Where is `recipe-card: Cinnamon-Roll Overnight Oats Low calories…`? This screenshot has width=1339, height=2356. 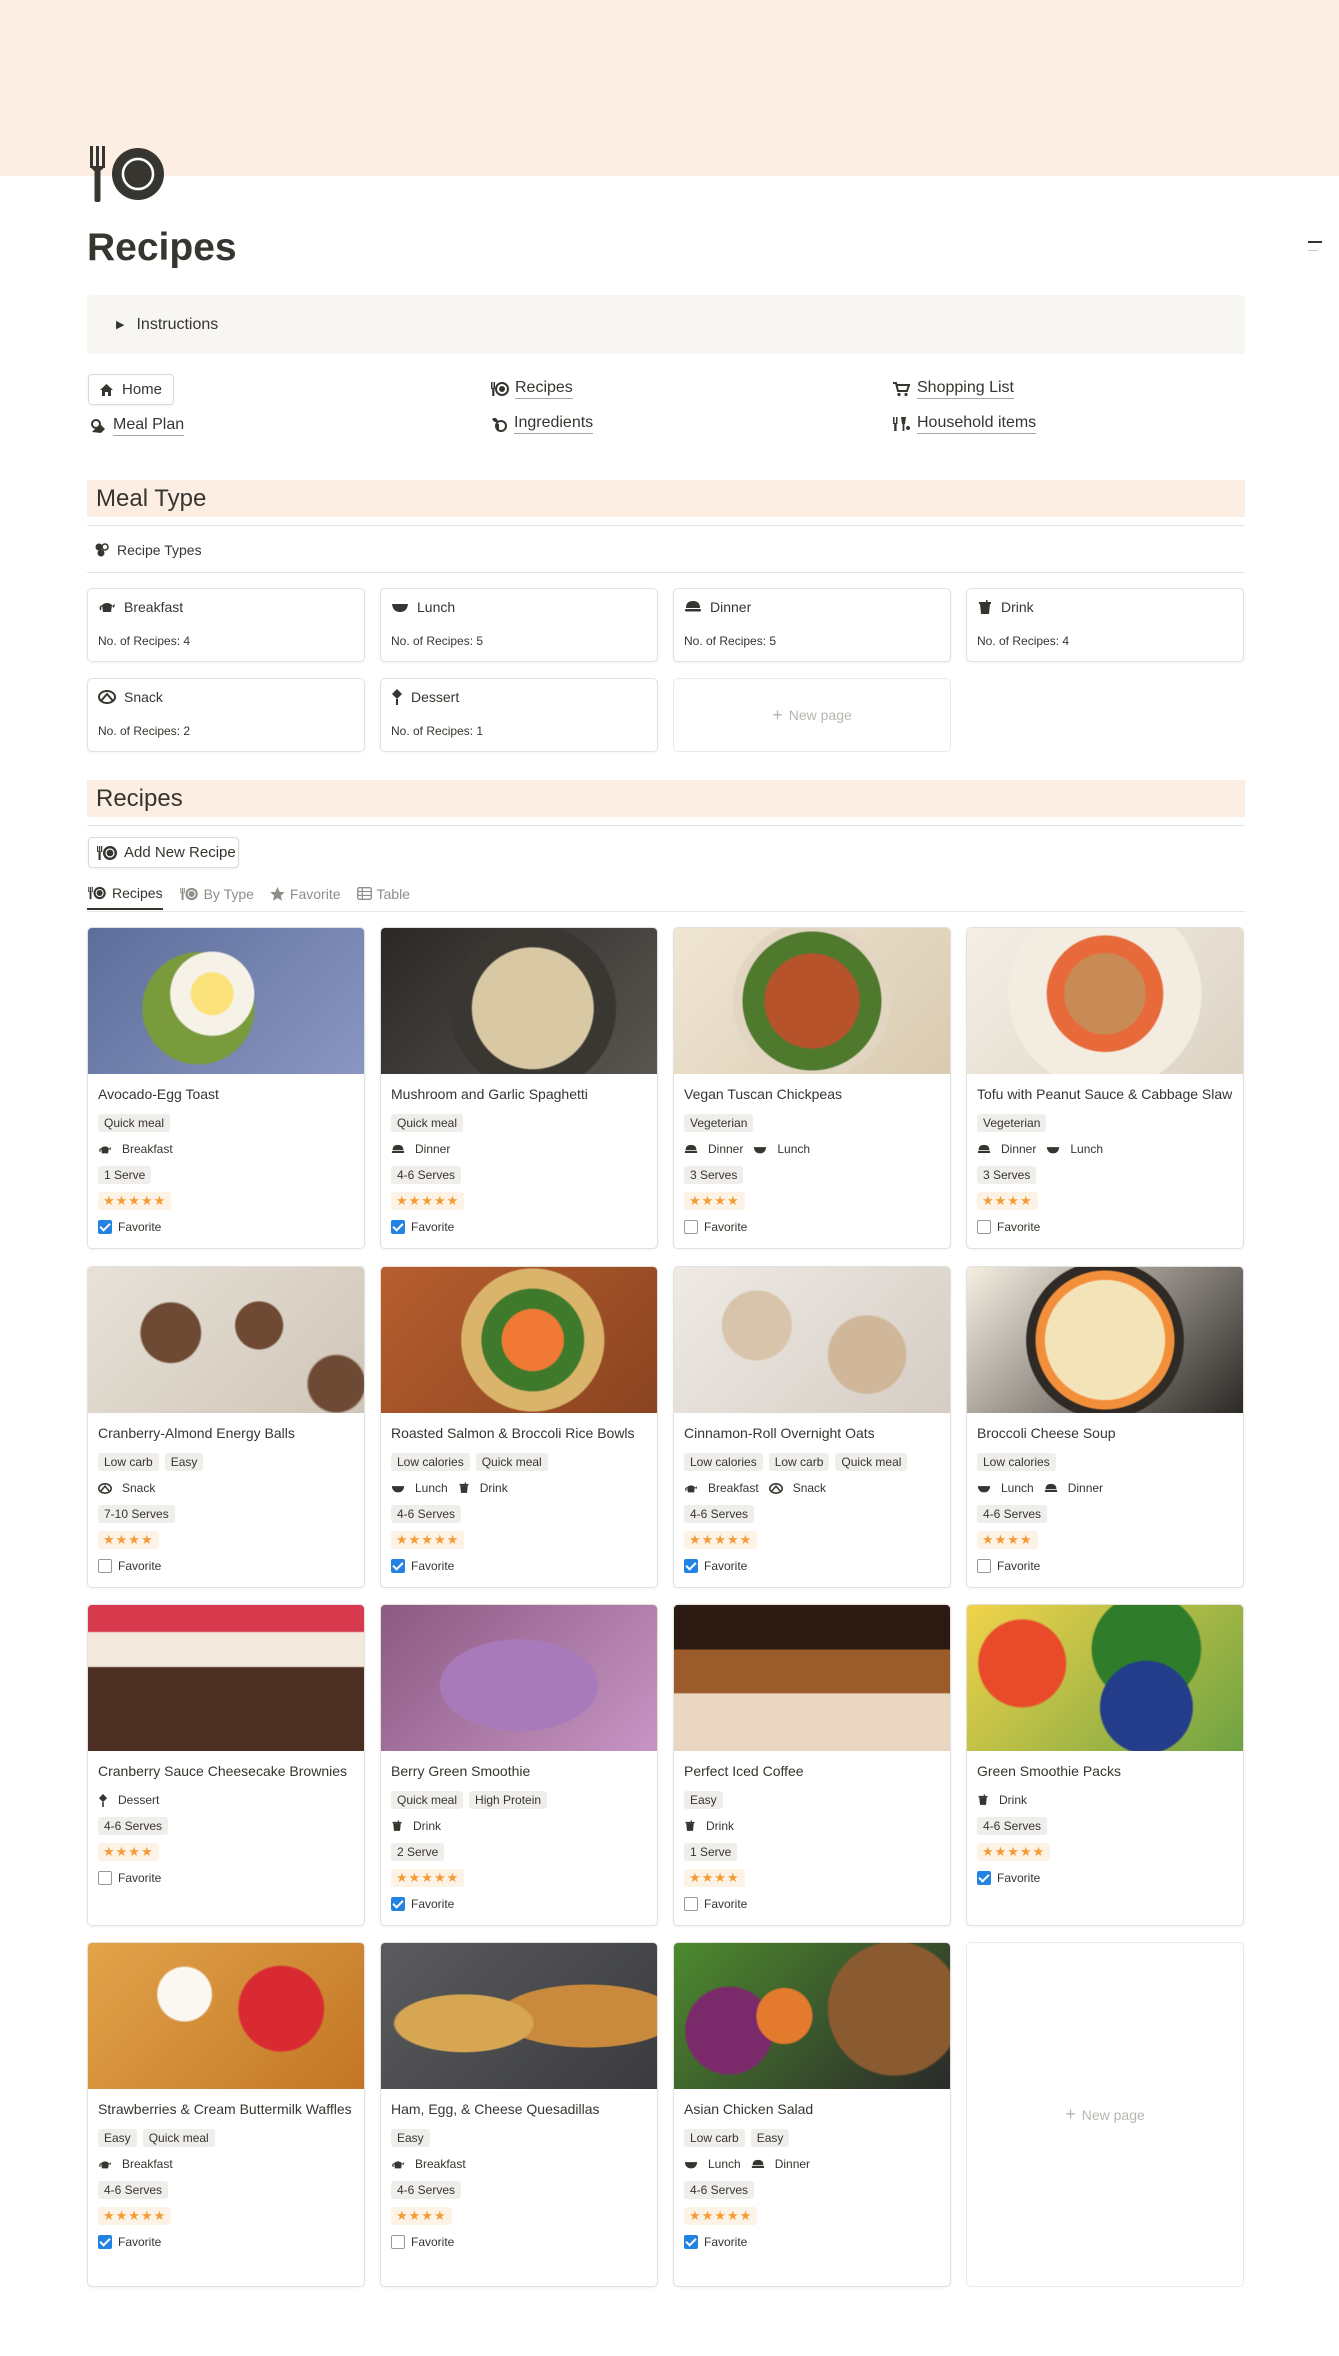
recipe-card: Cinnamon-Roll Overnight Oats Low calories… is located at coordinates (812, 1427).